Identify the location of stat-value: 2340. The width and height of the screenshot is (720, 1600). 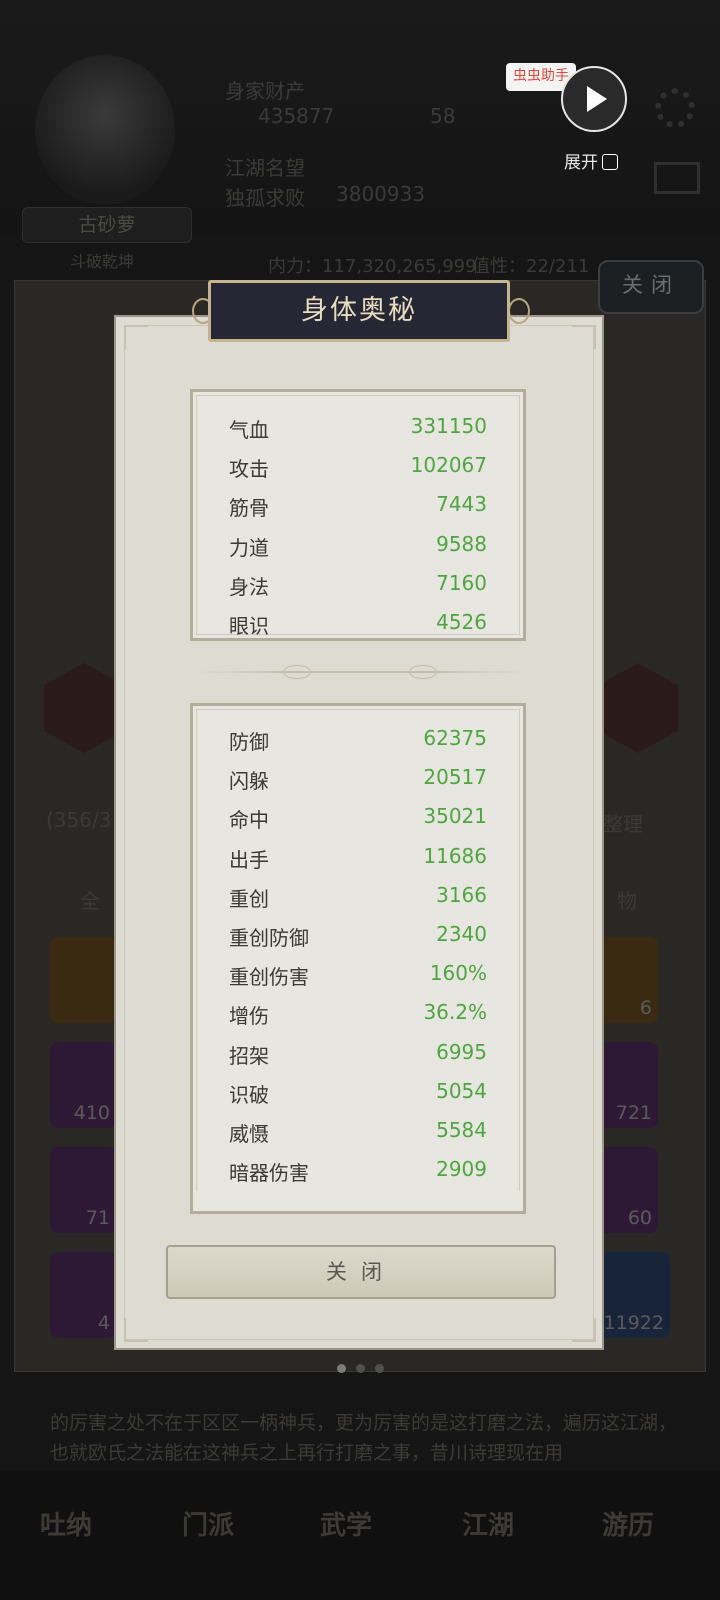
(461, 933).